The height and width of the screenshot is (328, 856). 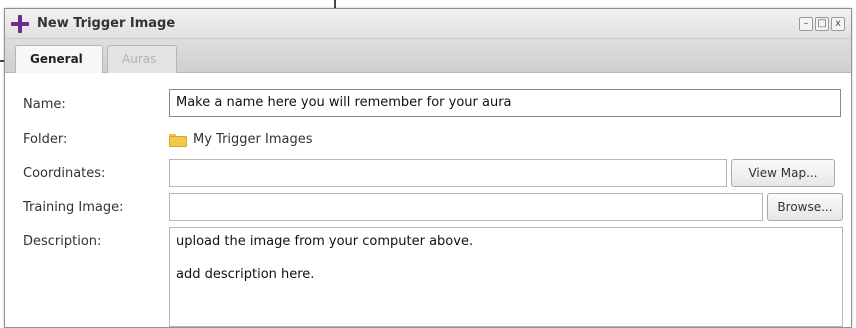 I want to click on folder-icon, so click(x=178, y=140).